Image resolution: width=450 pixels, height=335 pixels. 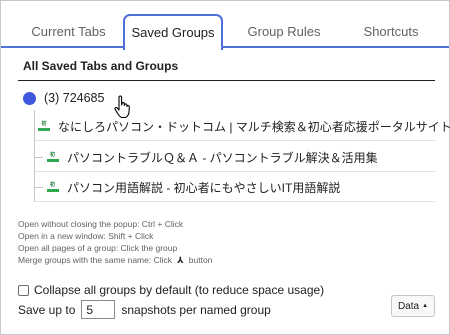 What do you see at coordinates (226, 80) in the screenshot?
I see `section-divider` at bounding box center [226, 80].